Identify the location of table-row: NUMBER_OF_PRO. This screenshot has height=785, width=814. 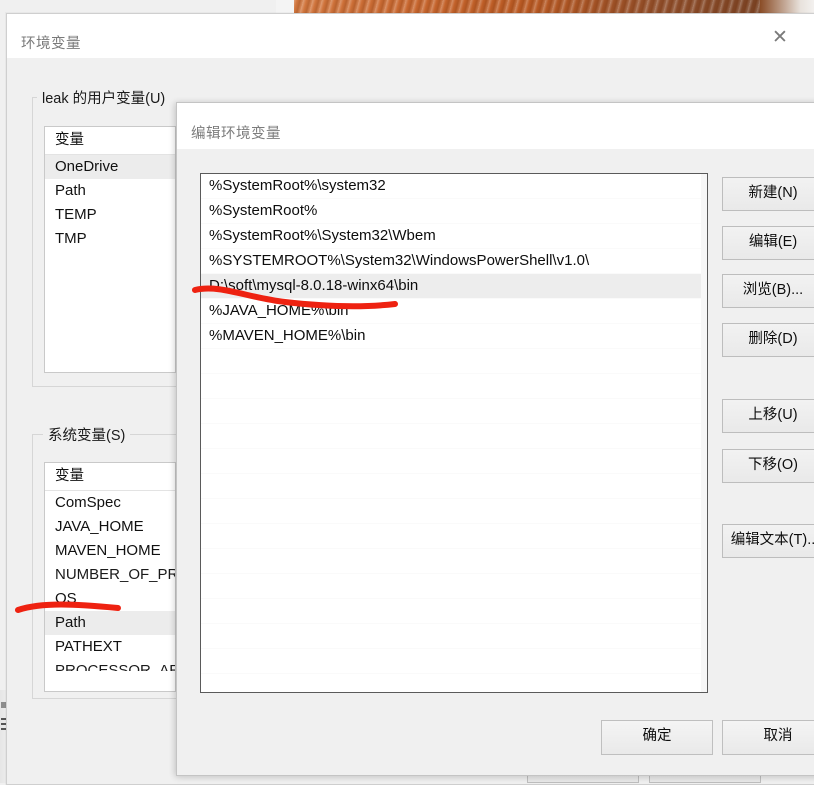
(110, 575).